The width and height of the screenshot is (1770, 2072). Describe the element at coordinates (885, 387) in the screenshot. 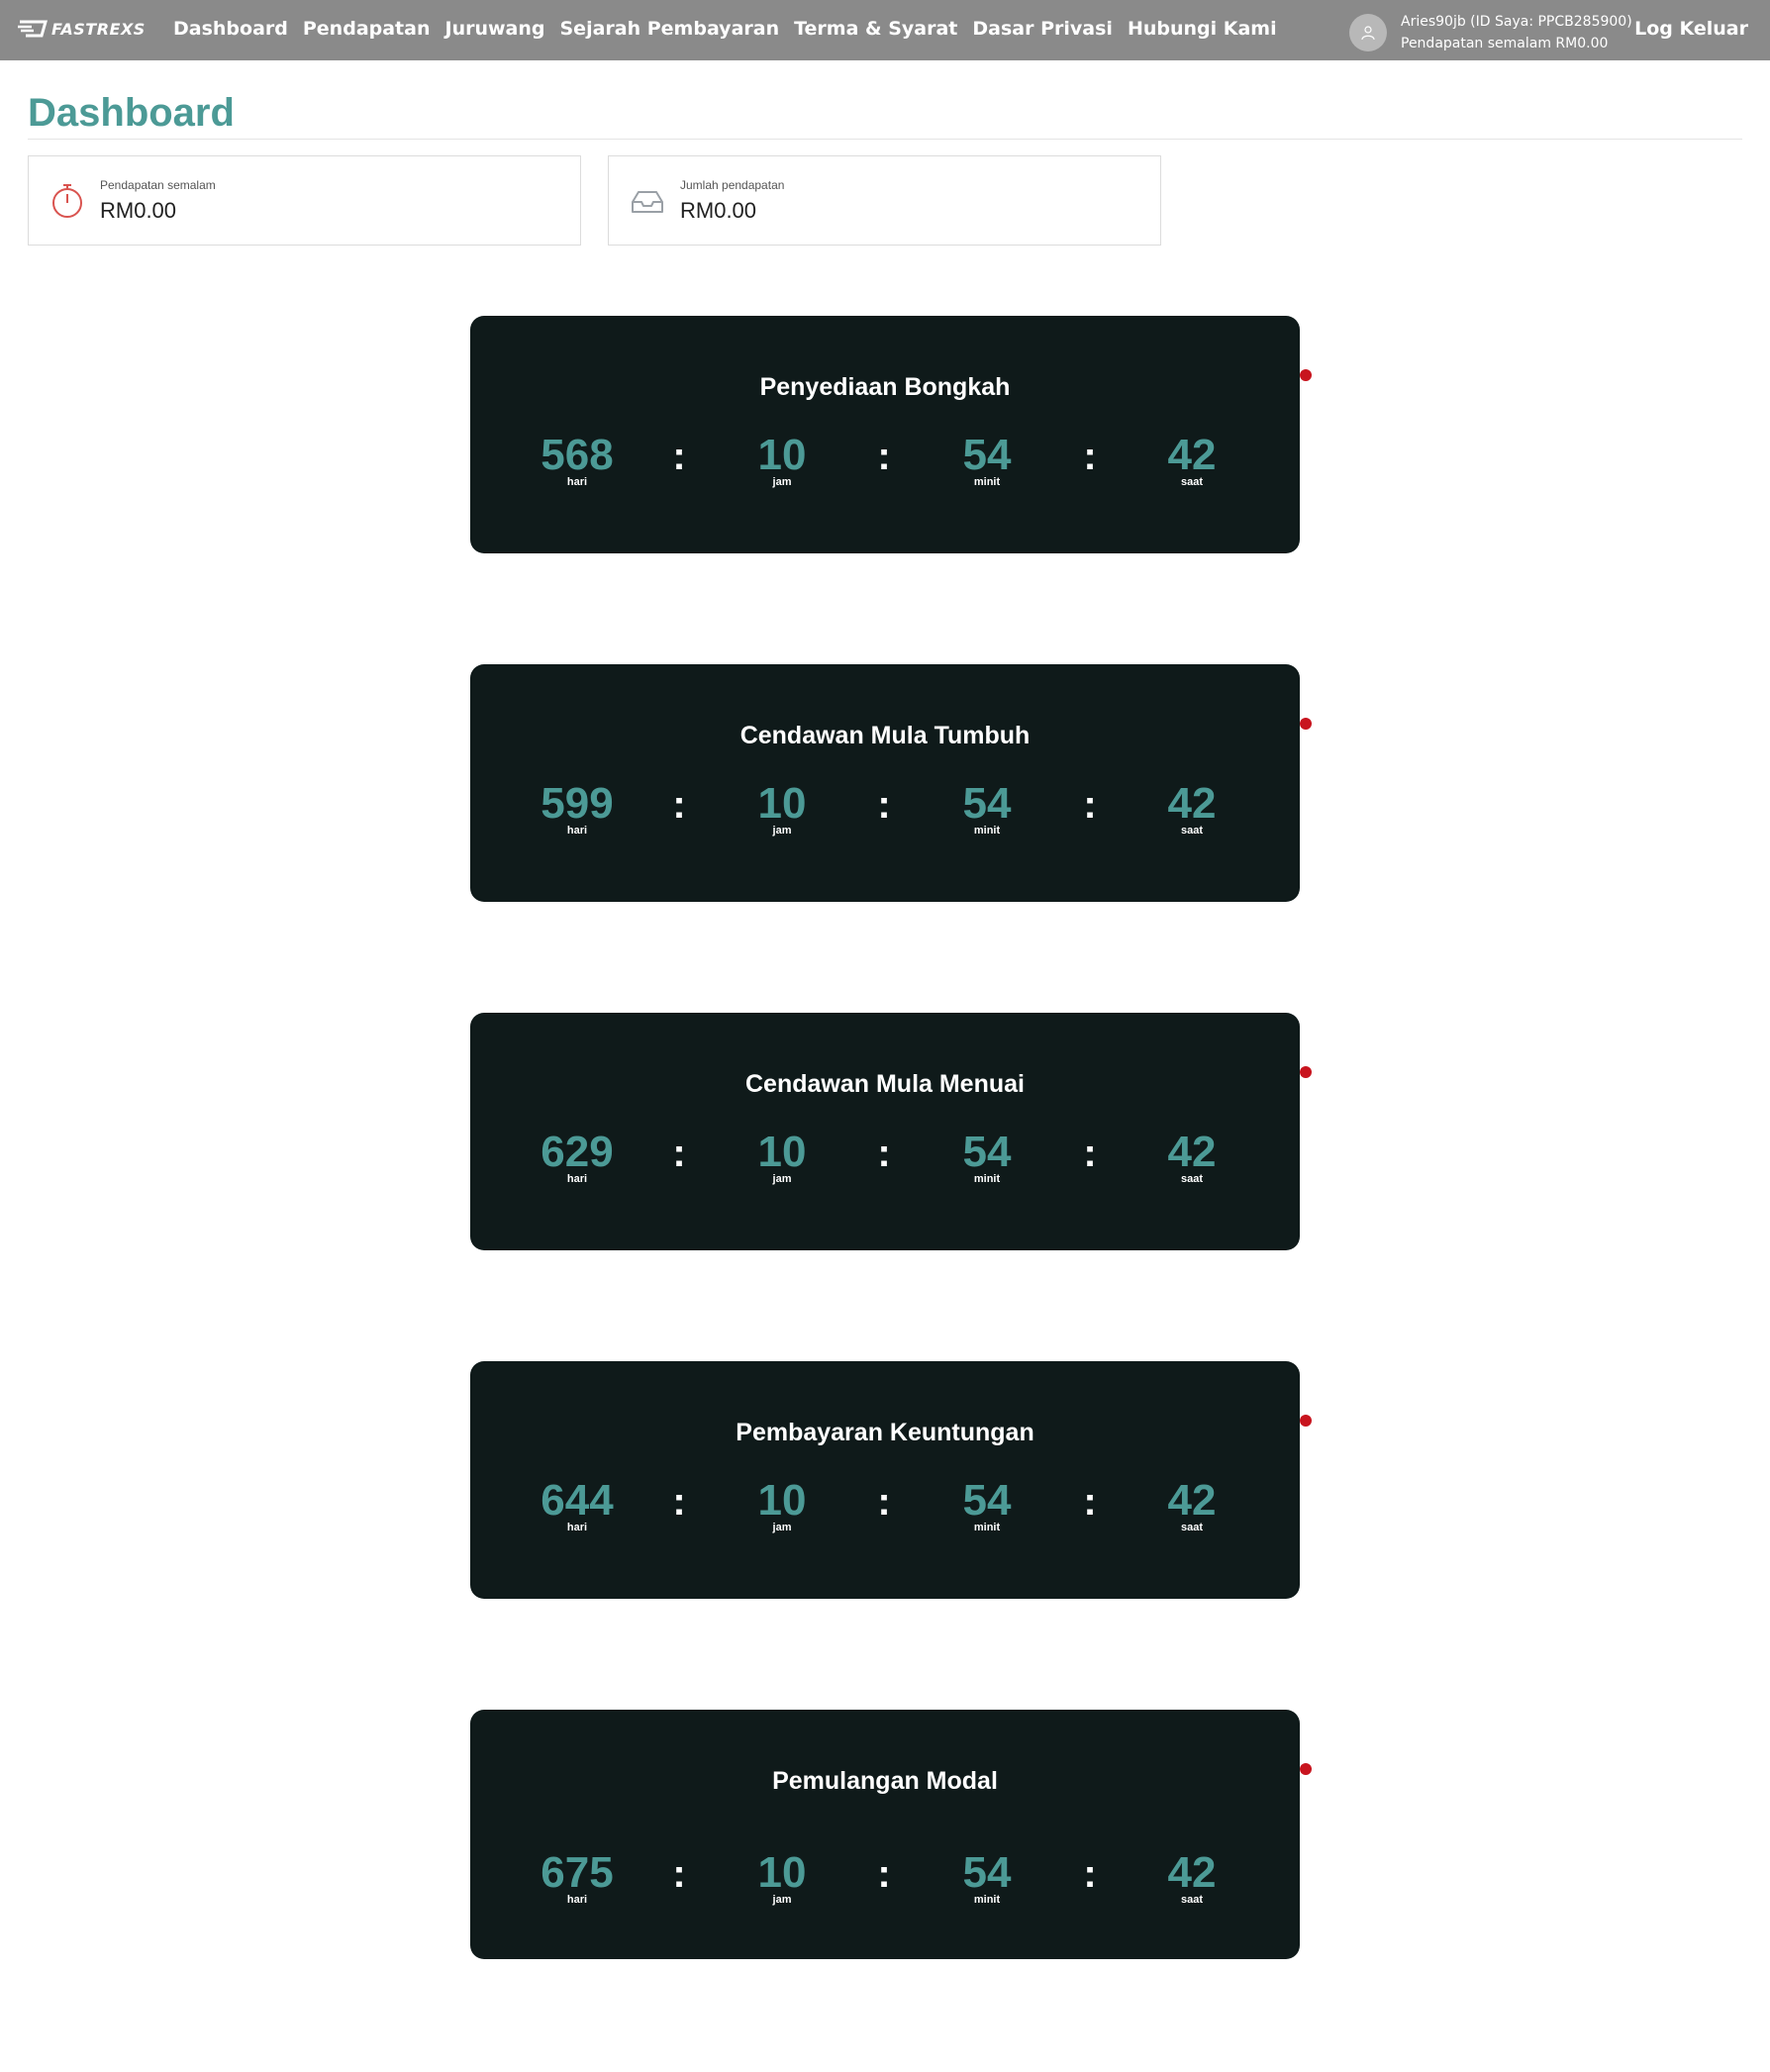

I see `countdown-title: Penyediaan Bongkah` at that location.